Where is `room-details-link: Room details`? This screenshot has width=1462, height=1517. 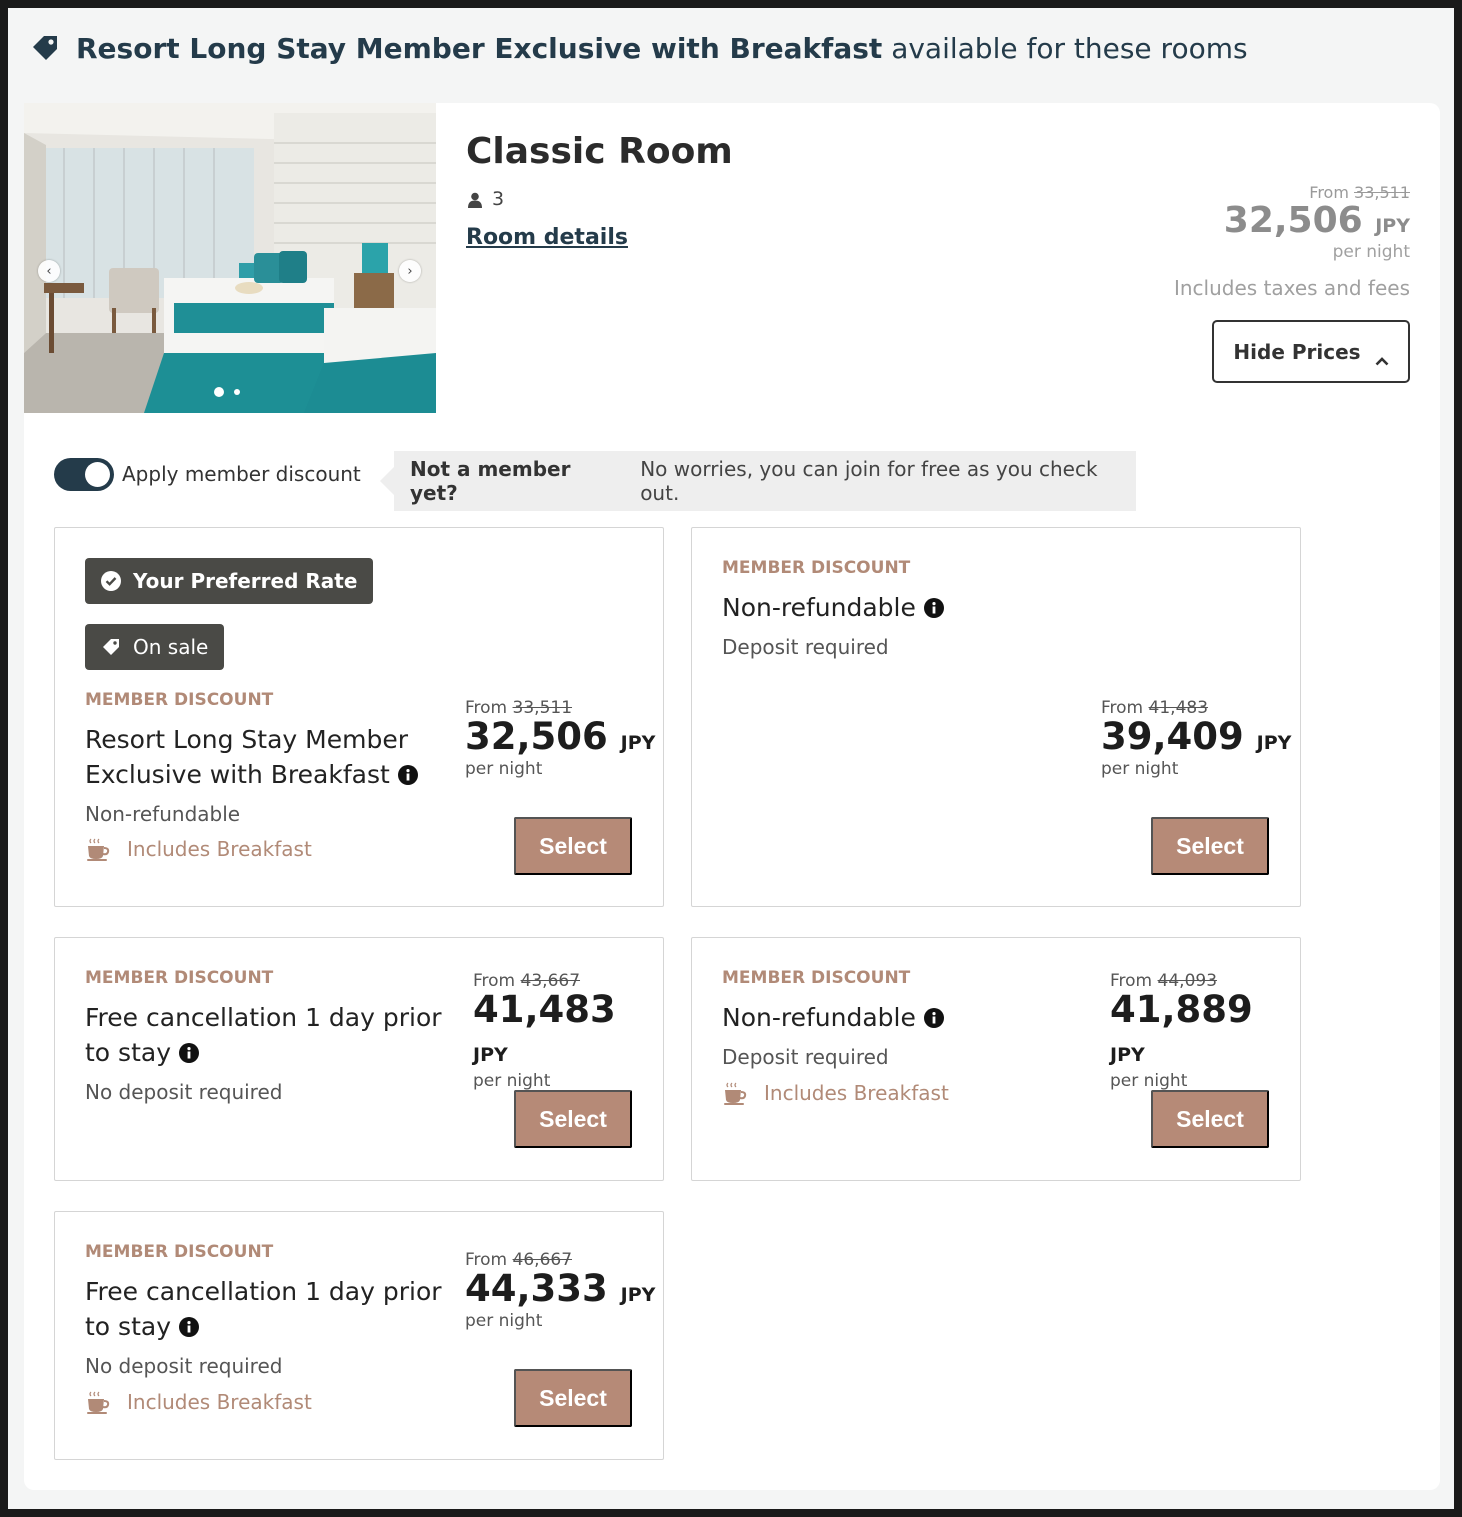
room-details-link: Room details is located at coordinates (547, 237).